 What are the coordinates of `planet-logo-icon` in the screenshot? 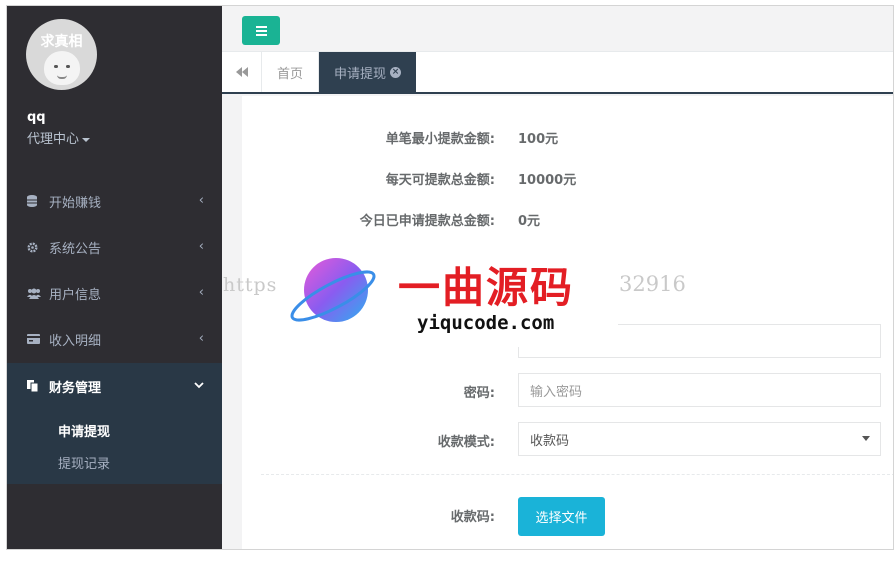 It's located at (333, 290).